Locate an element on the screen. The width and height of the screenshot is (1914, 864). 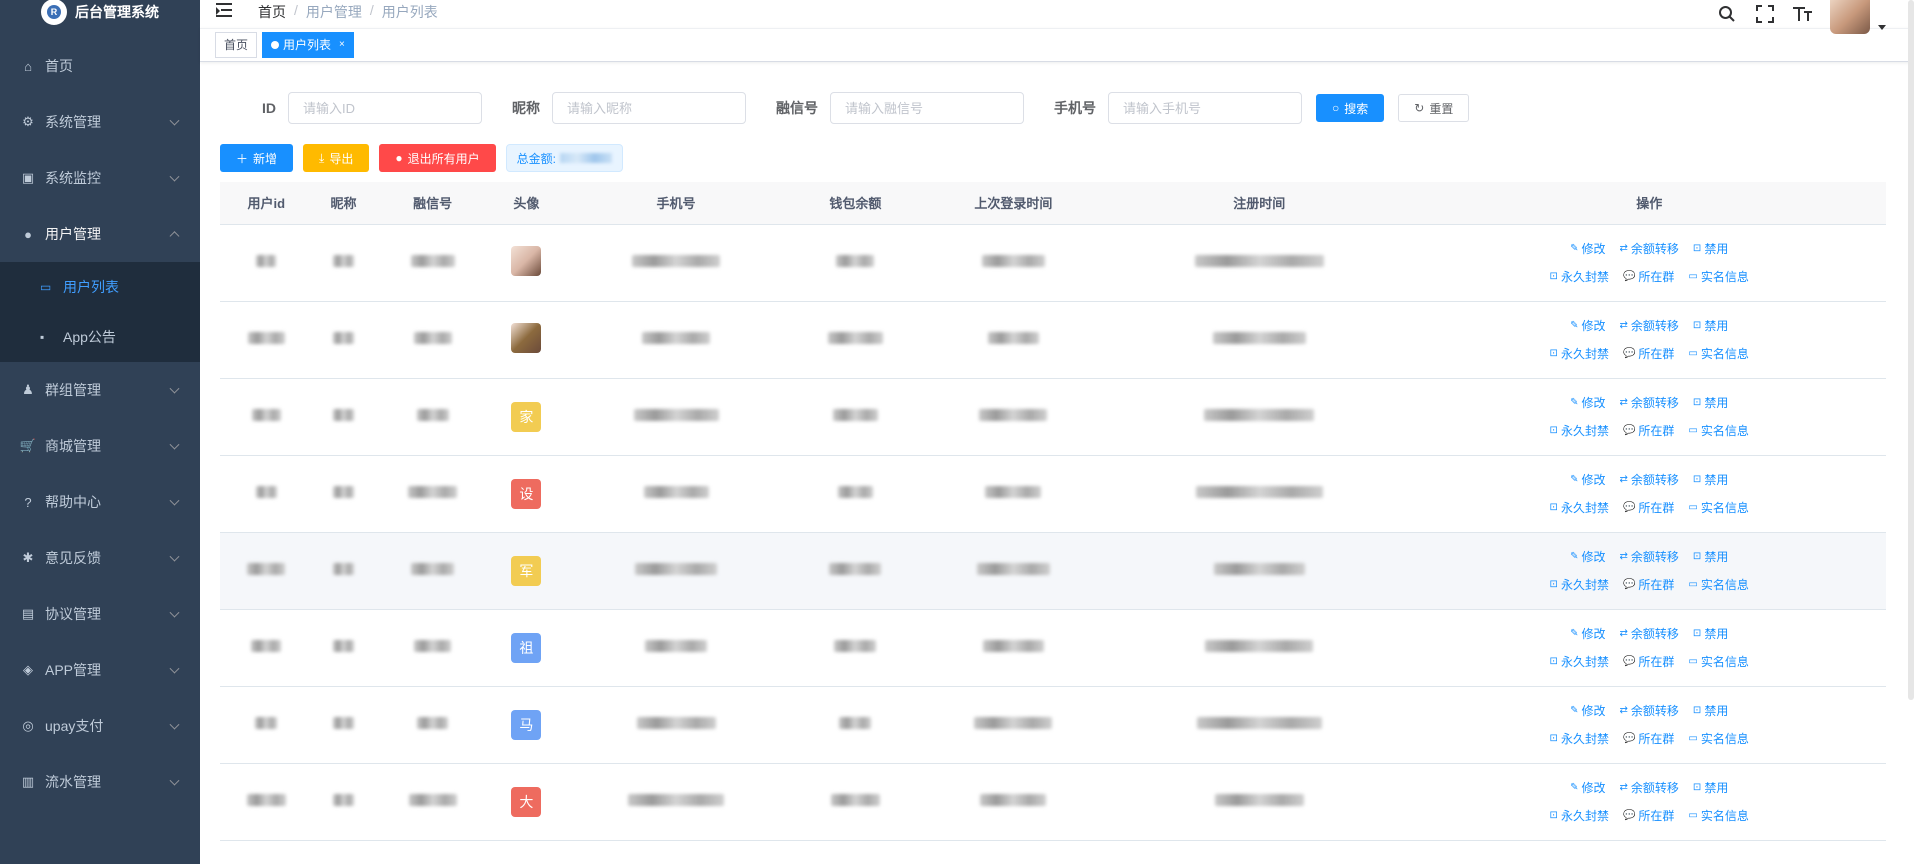
table-row: 大 ✎ 修改 ⇄ 余额转移 ⊡ 禁用 ⊡ 永久封禁 💬 所在群 ▭ 实名信息 is located at coordinates (1053, 802).